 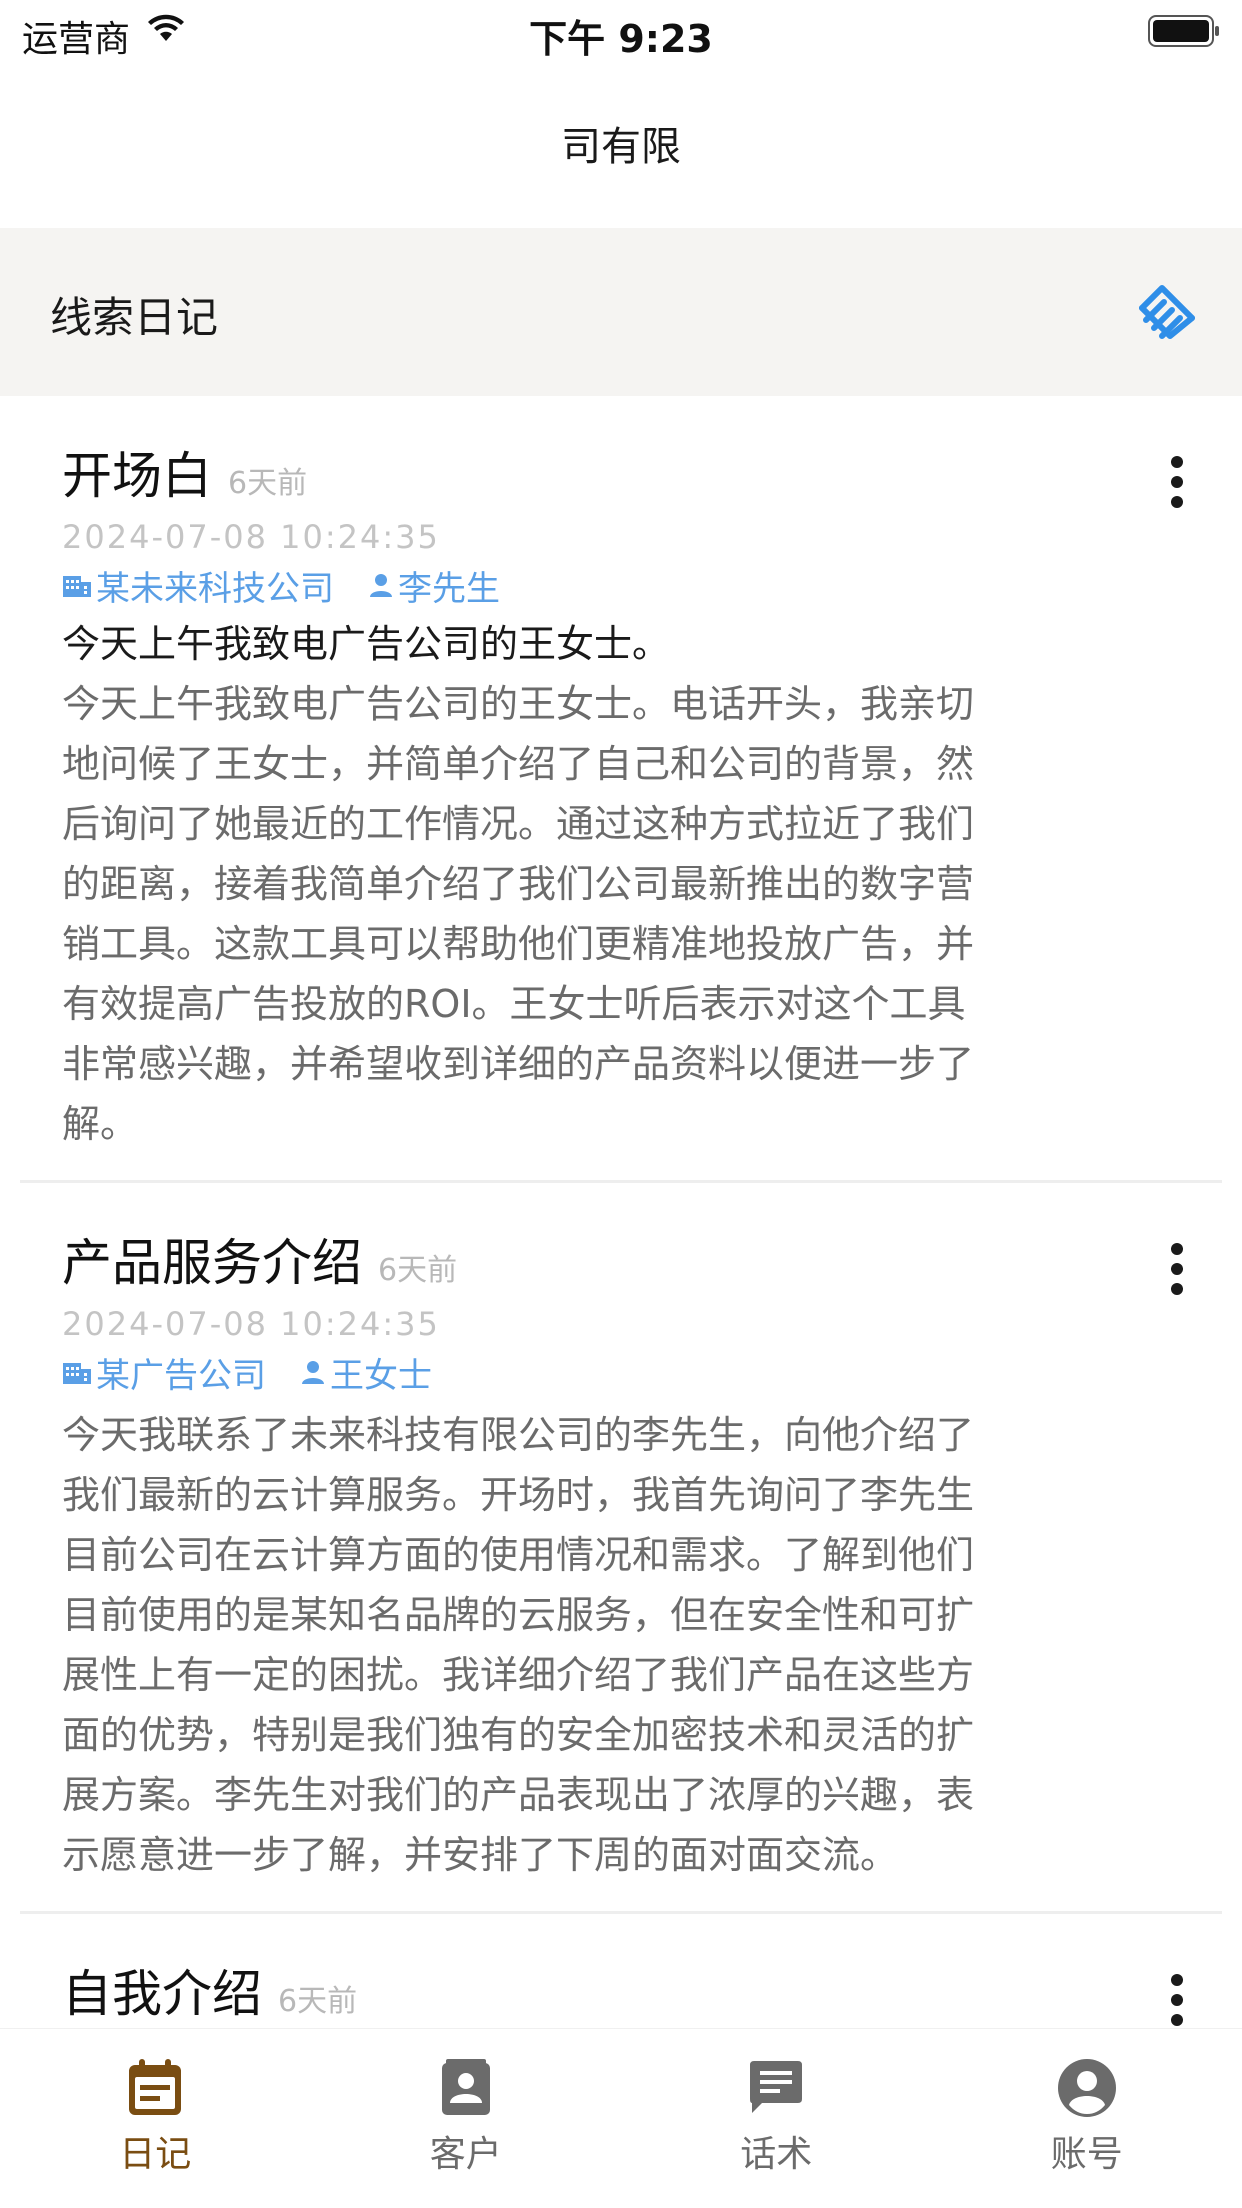 I want to click on status-bar: 运营商 下午 9:23, so click(x=621, y=31).